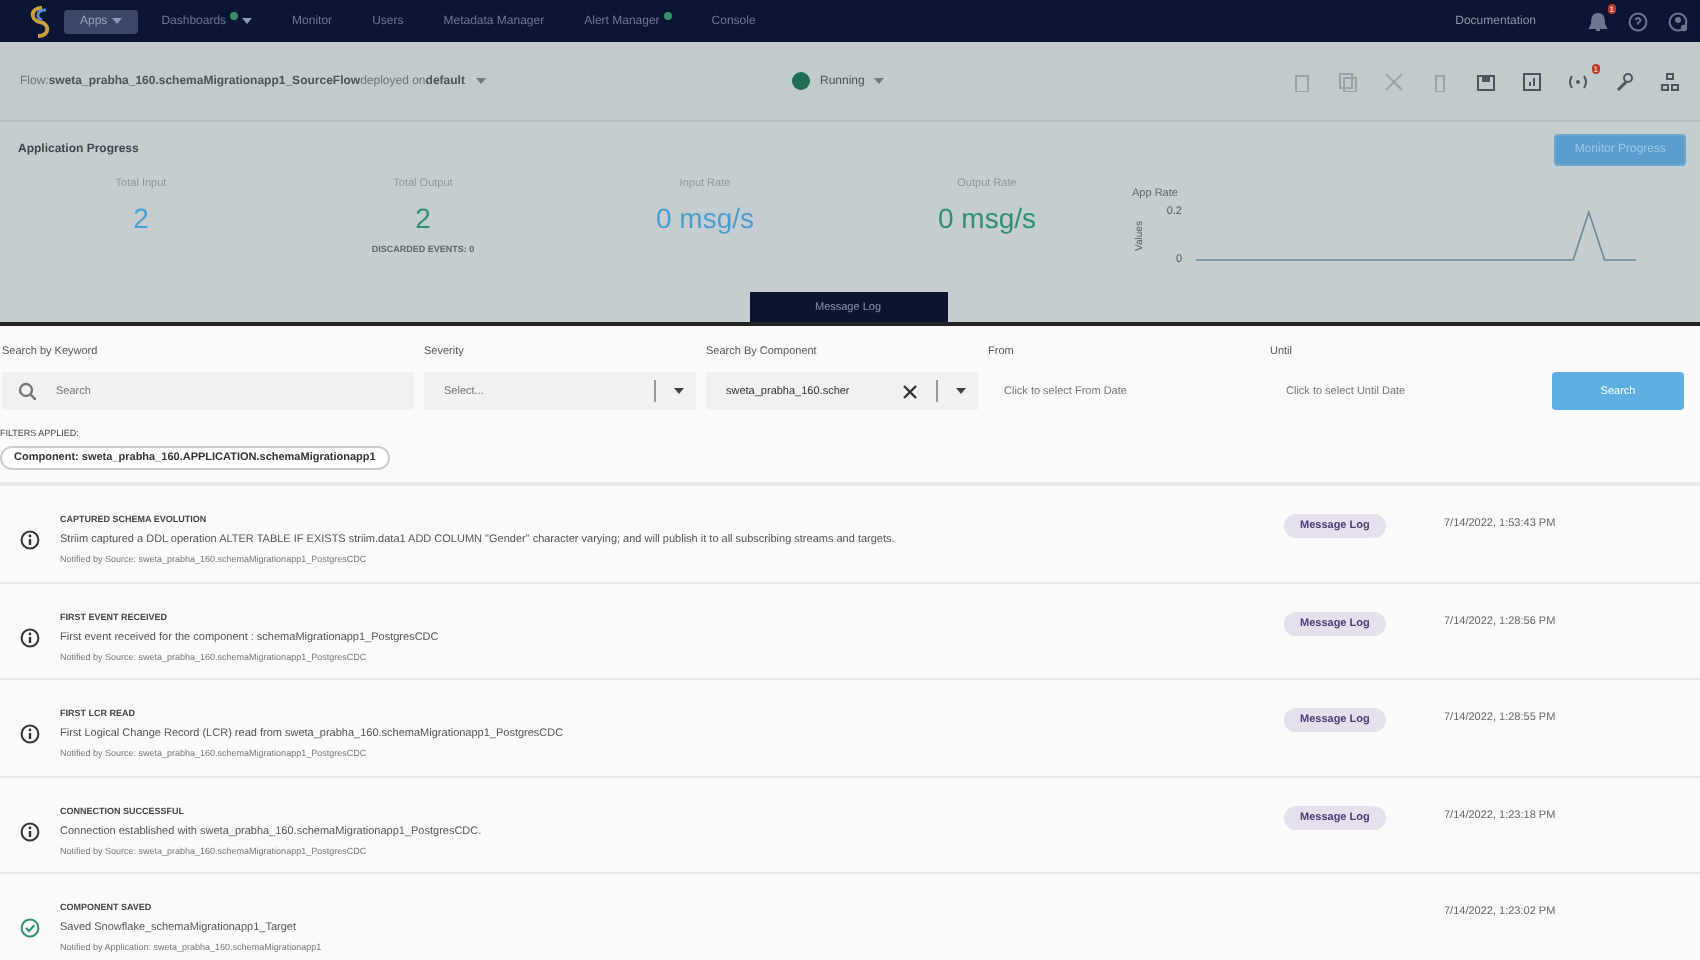 This screenshot has height=960, width=1700. What do you see at coordinates (1486, 81) in the screenshot?
I see `save-icon` at bounding box center [1486, 81].